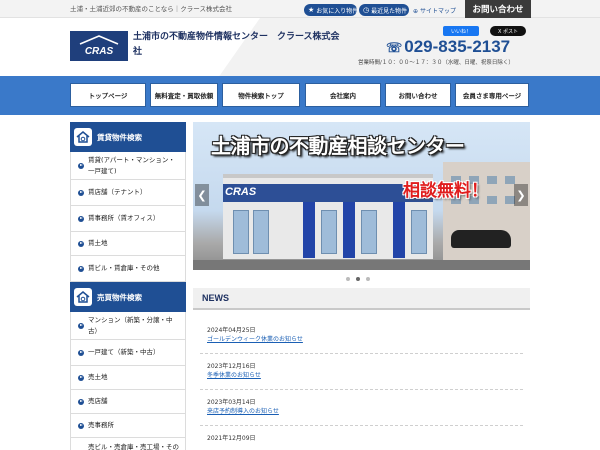 Image resolution: width=600 pixels, height=450 pixels. Describe the element at coordinates (366, 10) in the screenshot. I see `clock-icon: ◷` at that location.